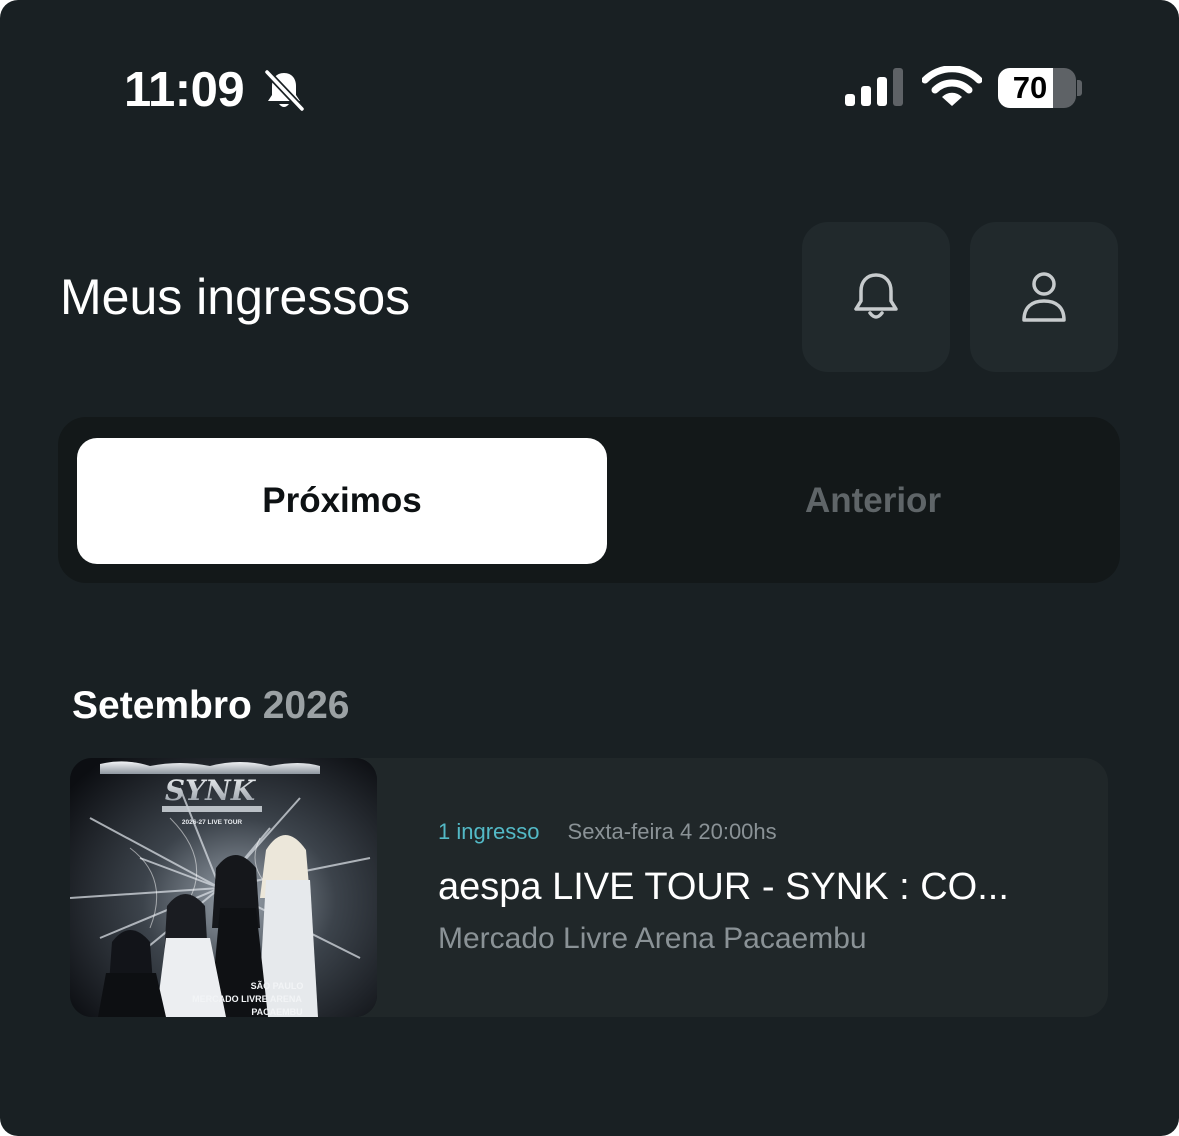 The width and height of the screenshot is (1179, 1136). I want to click on battery-level: 70, so click(1030, 87).